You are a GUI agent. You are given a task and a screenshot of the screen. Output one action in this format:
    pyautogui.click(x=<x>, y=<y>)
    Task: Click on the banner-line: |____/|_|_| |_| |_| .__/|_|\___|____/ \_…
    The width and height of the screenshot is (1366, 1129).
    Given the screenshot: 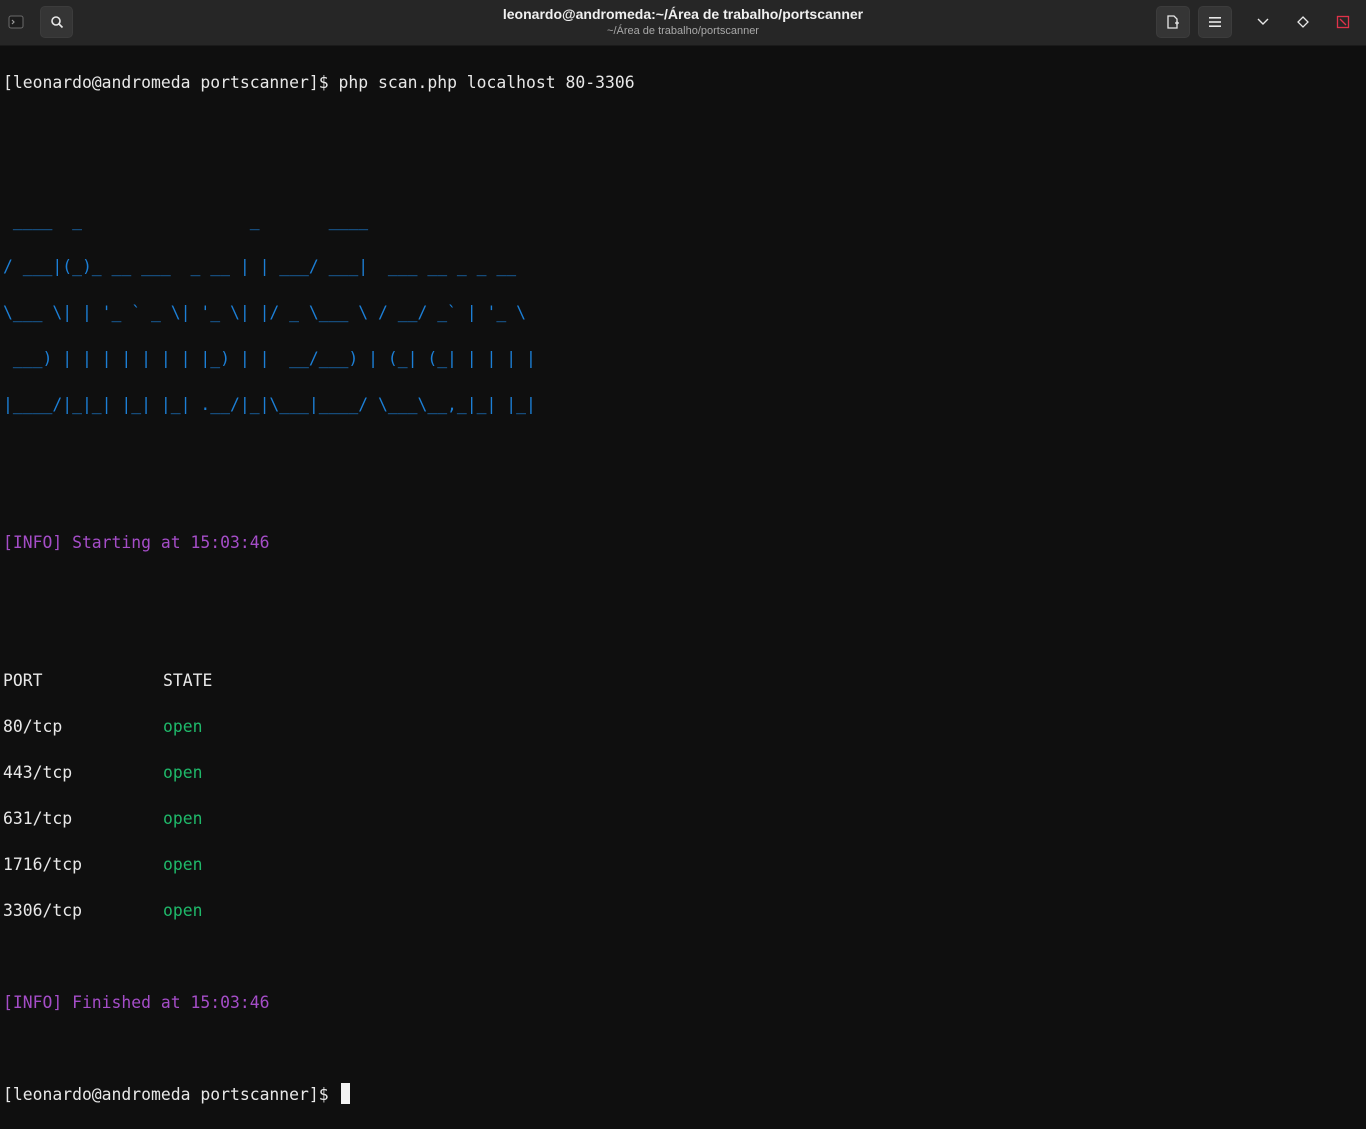 What is the action you would take?
    pyautogui.click(x=269, y=404)
    